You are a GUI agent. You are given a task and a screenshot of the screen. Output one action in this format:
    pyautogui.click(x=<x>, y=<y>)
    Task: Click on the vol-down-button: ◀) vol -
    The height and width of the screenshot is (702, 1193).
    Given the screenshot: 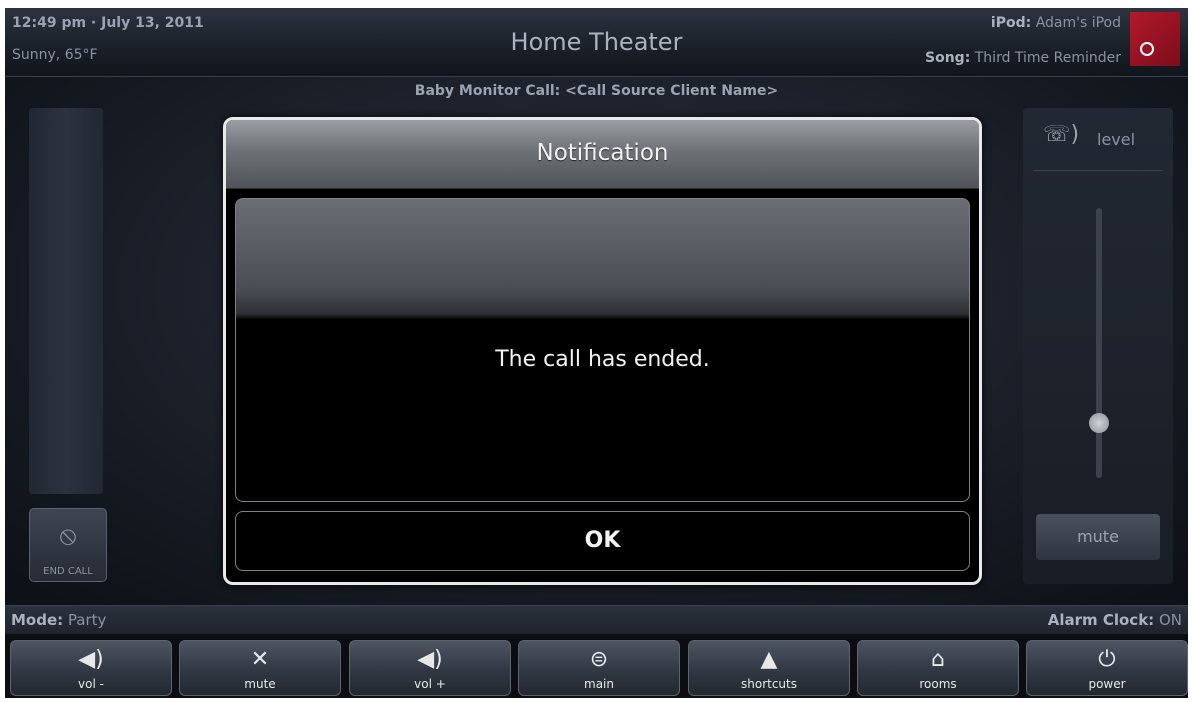 What is the action you would take?
    pyautogui.click(x=91, y=668)
    